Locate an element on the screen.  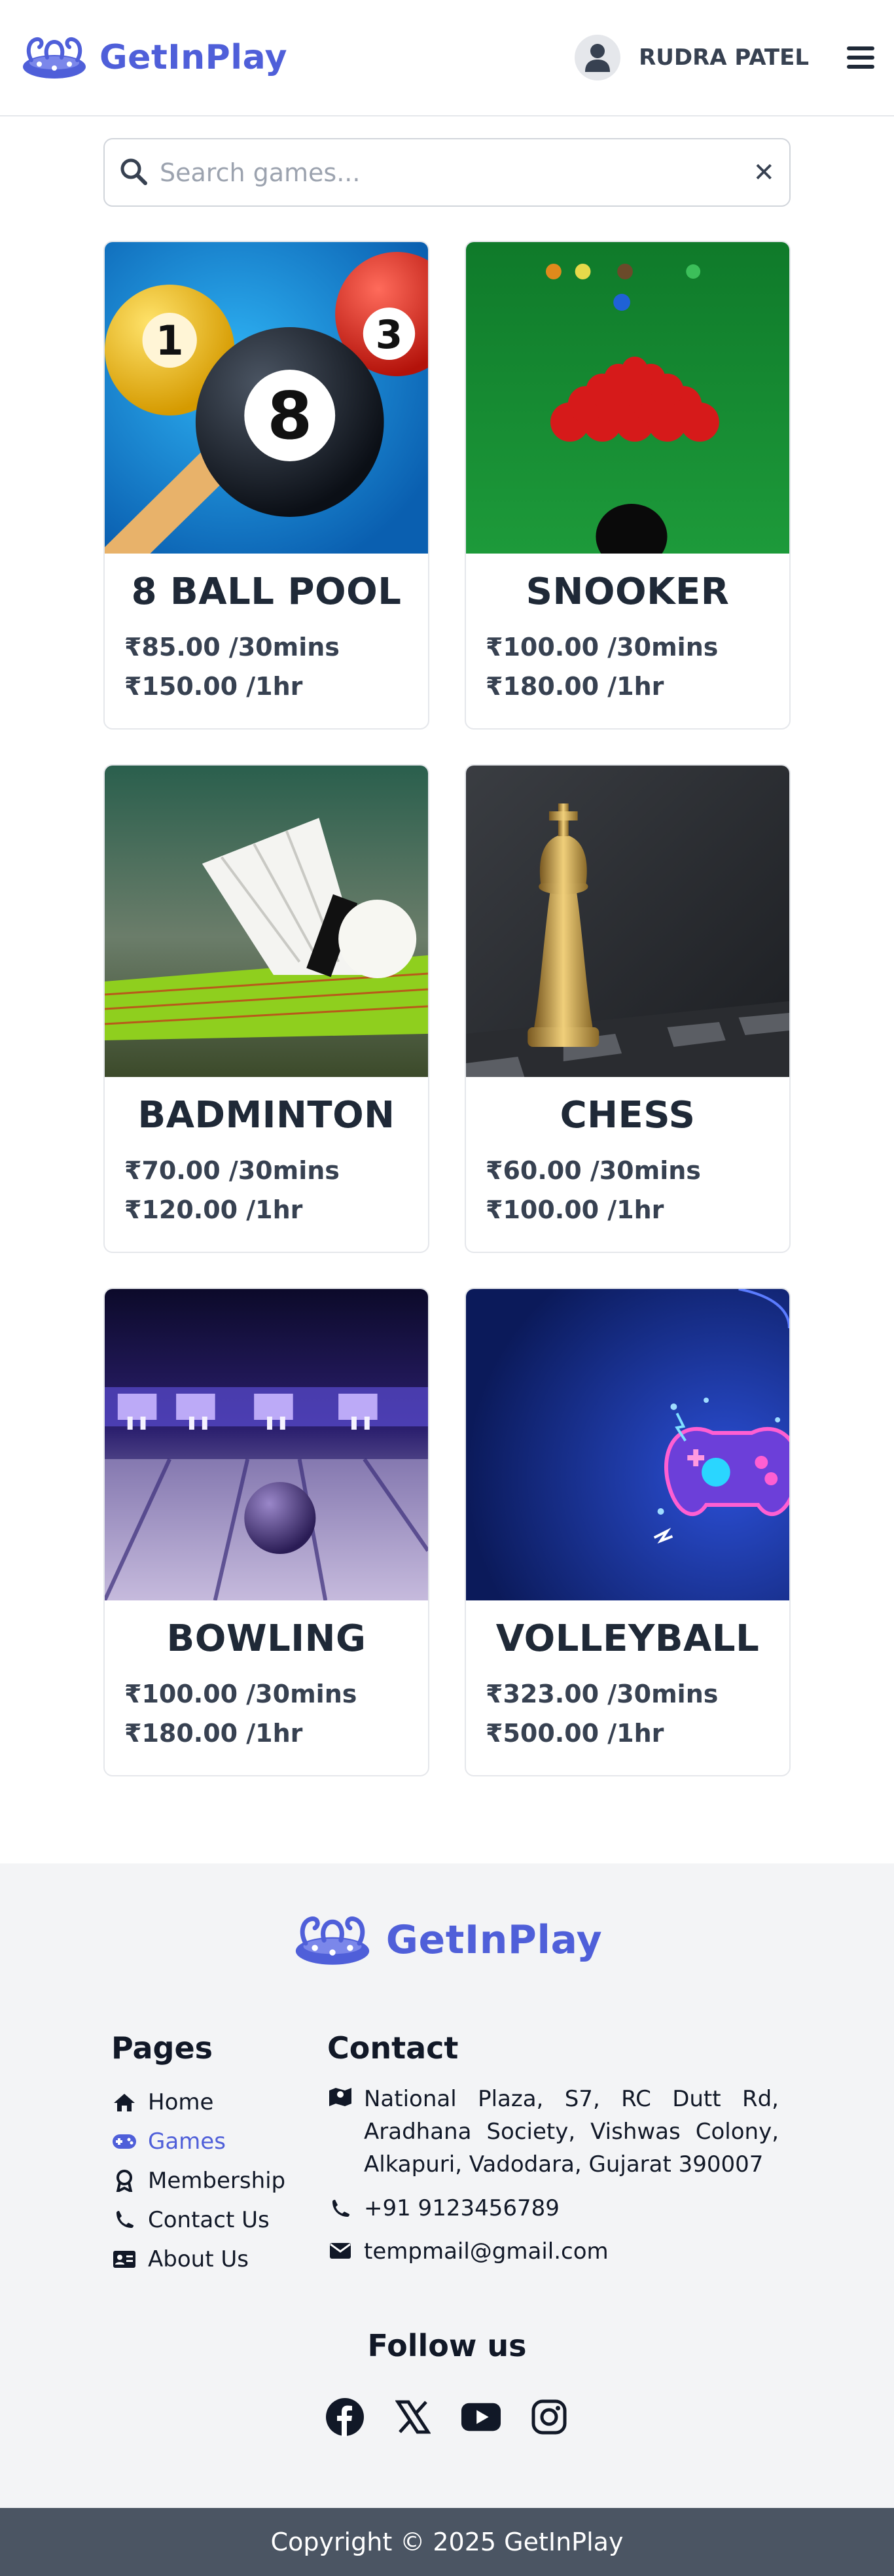
contact-phone: +91 9123456789 is located at coordinates (553, 2208).